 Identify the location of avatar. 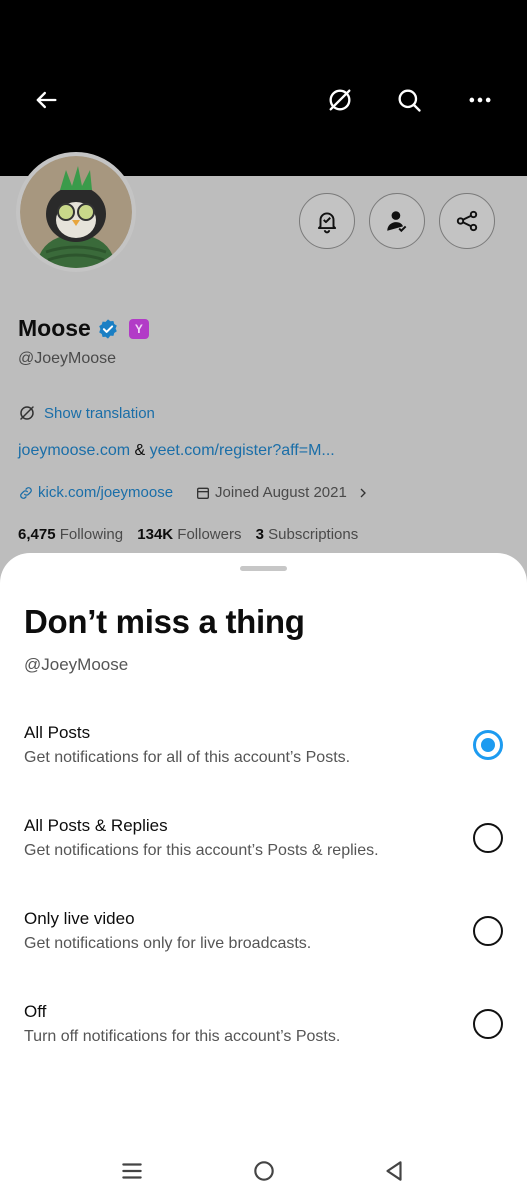
(76, 212).